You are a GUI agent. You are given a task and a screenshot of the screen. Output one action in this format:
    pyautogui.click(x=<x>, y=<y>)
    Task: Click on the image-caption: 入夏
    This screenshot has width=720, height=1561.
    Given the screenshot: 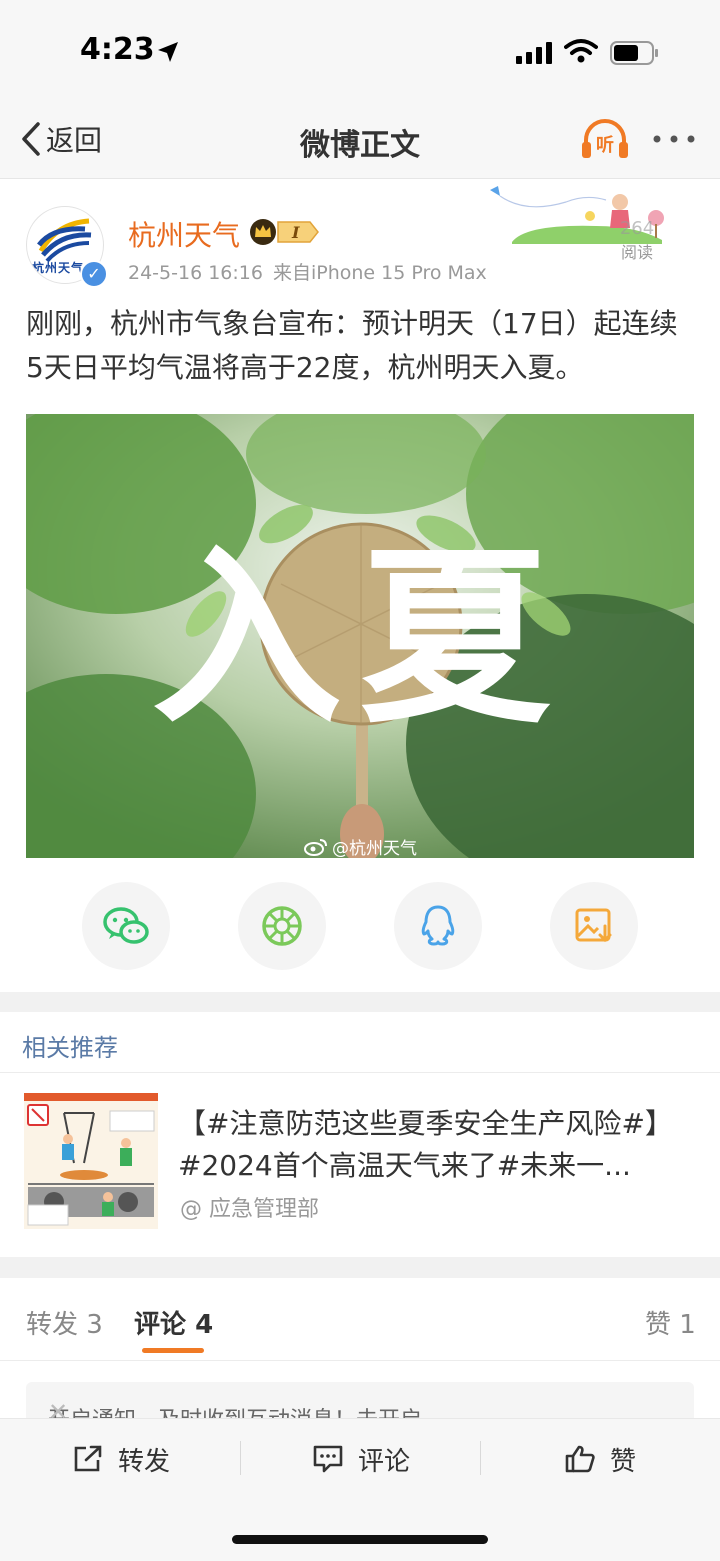 What is the action you would take?
    pyautogui.click(x=360, y=638)
    